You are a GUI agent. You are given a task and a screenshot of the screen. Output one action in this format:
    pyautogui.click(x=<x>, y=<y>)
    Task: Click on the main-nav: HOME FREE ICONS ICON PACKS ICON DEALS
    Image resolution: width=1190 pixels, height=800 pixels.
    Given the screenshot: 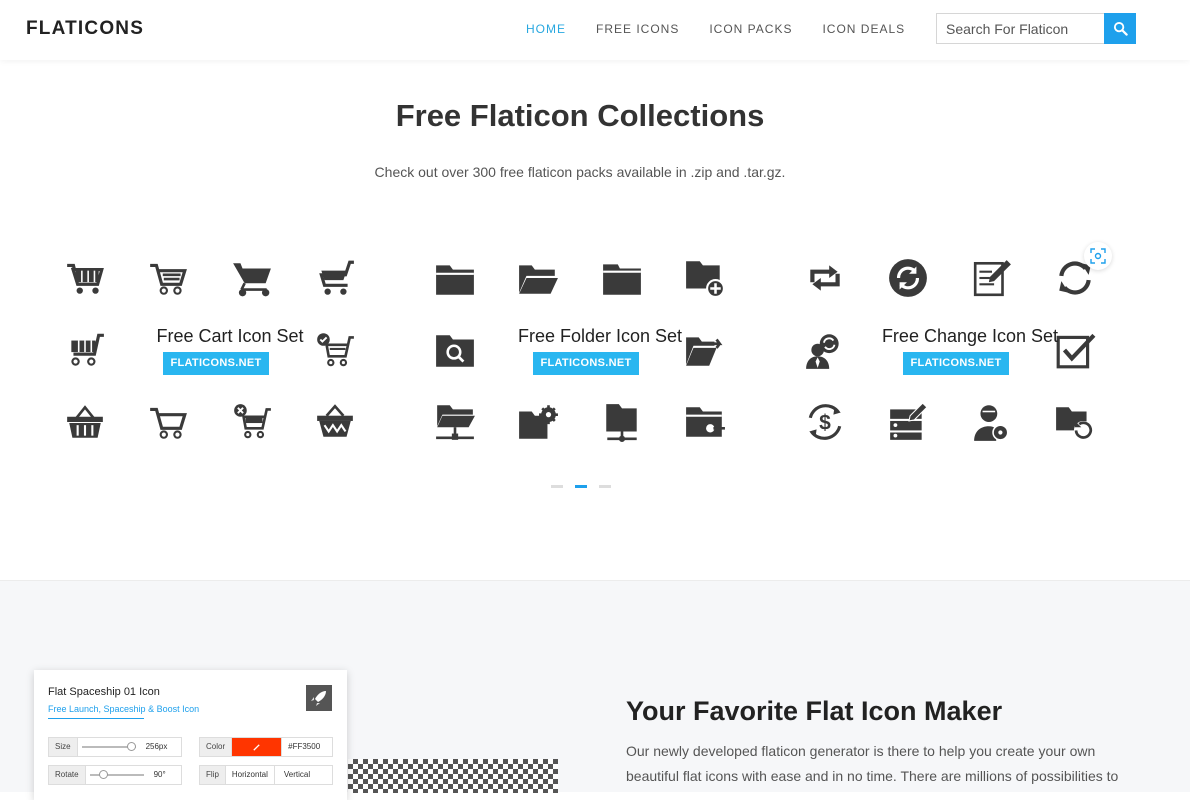 What is the action you would take?
    pyautogui.click(x=730, y=29)
    